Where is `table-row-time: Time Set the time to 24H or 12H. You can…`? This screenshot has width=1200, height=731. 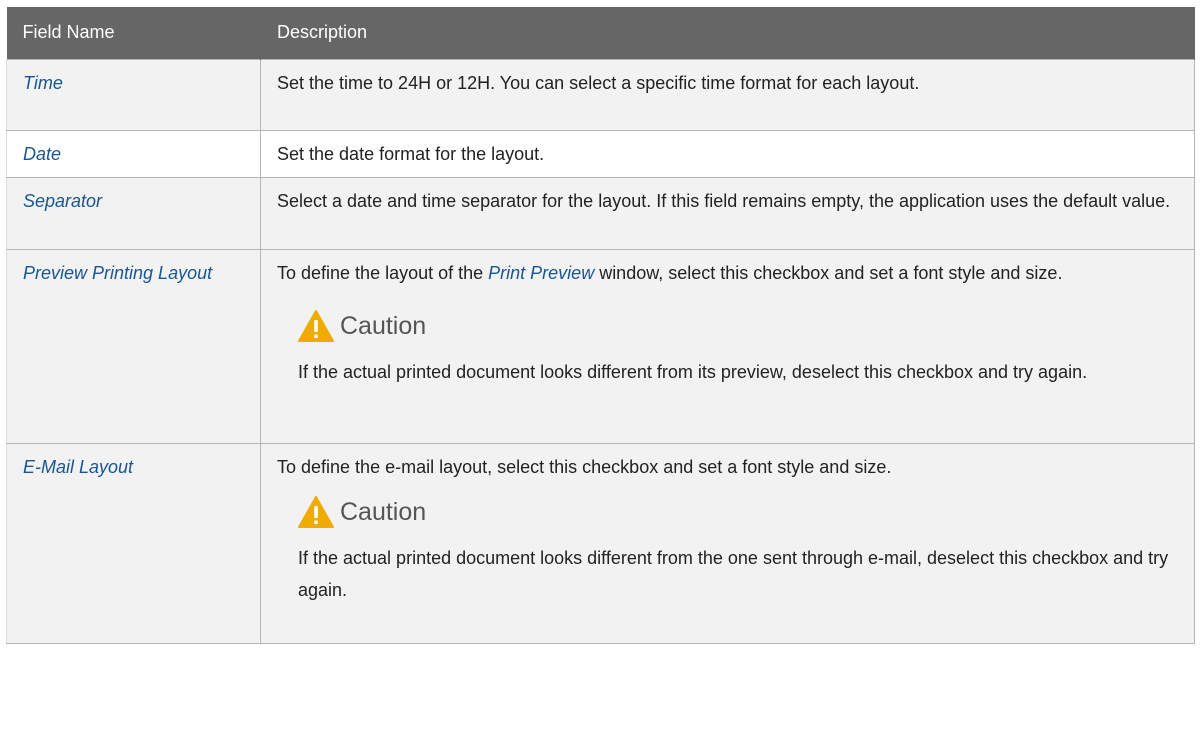 table-row-time: Time Set the time to 24H or 12H. You can… is located at coordinates (600, 94).